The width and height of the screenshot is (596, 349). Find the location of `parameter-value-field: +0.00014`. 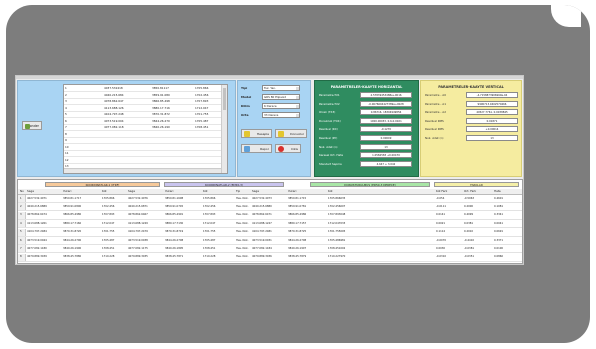

parameter-value-field: +0.00014 is located at coordinates (492, 129).